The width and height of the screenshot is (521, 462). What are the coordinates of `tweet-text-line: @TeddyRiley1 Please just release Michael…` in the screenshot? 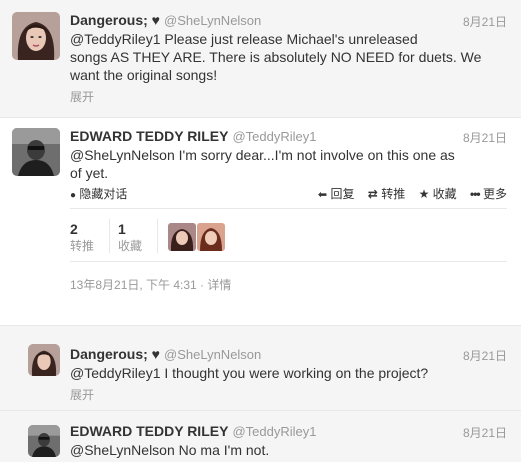 It's located at (244, 39).